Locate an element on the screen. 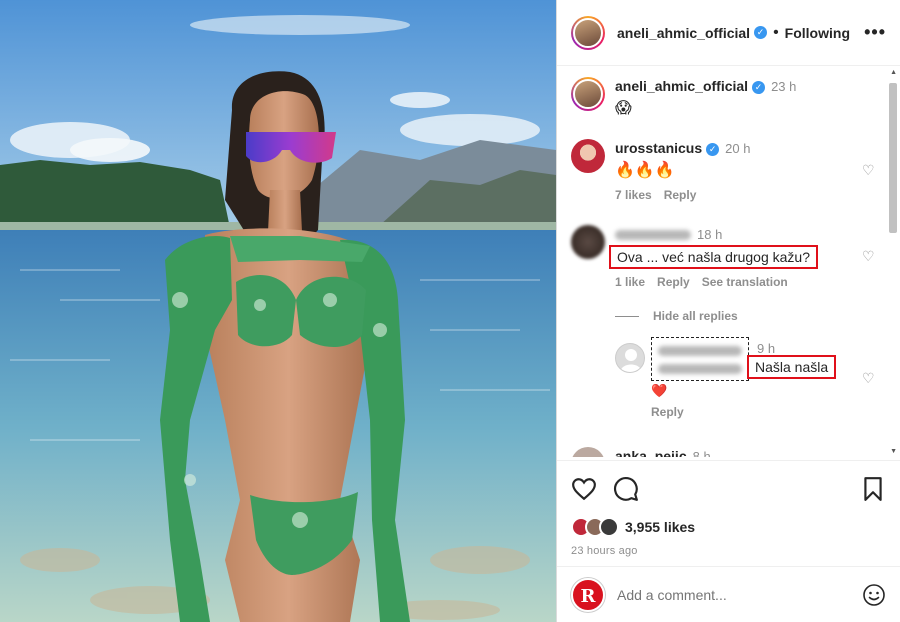 This screenshot has height=622, width=900. bookmark-icon is located at coordinates (873, 489).